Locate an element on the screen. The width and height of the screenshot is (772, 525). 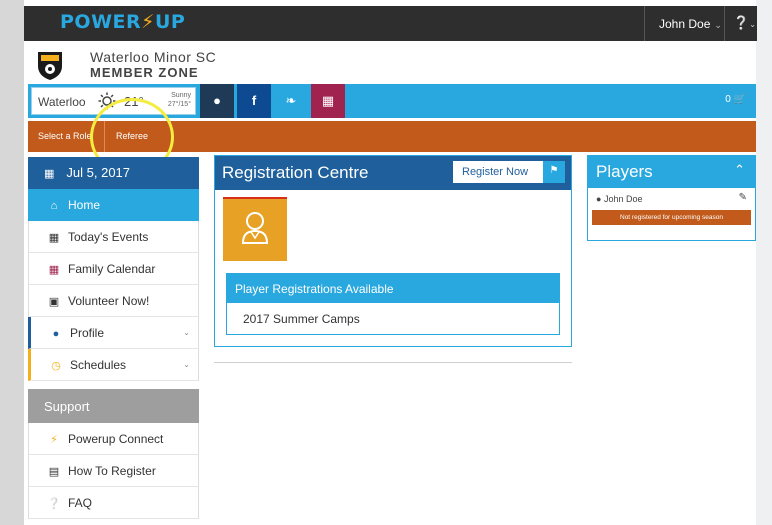
user-menu-button: John Doe ⌄ is located at coordinates (684, 23).